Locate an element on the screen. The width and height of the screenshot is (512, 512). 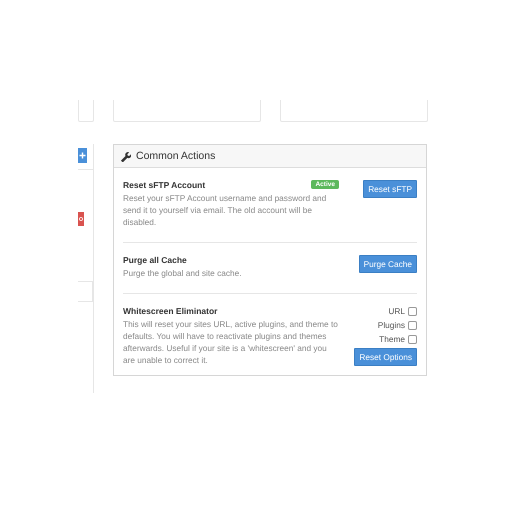
add-button is located at coordinates (82, 155).